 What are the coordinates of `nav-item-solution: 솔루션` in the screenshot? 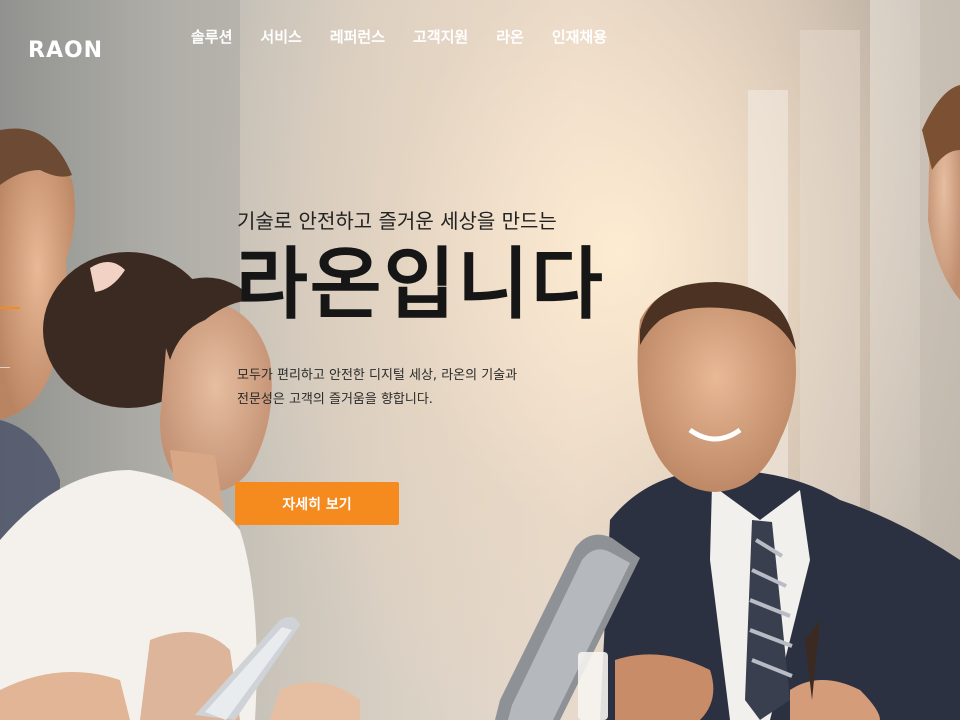 It's located at (211, 37).